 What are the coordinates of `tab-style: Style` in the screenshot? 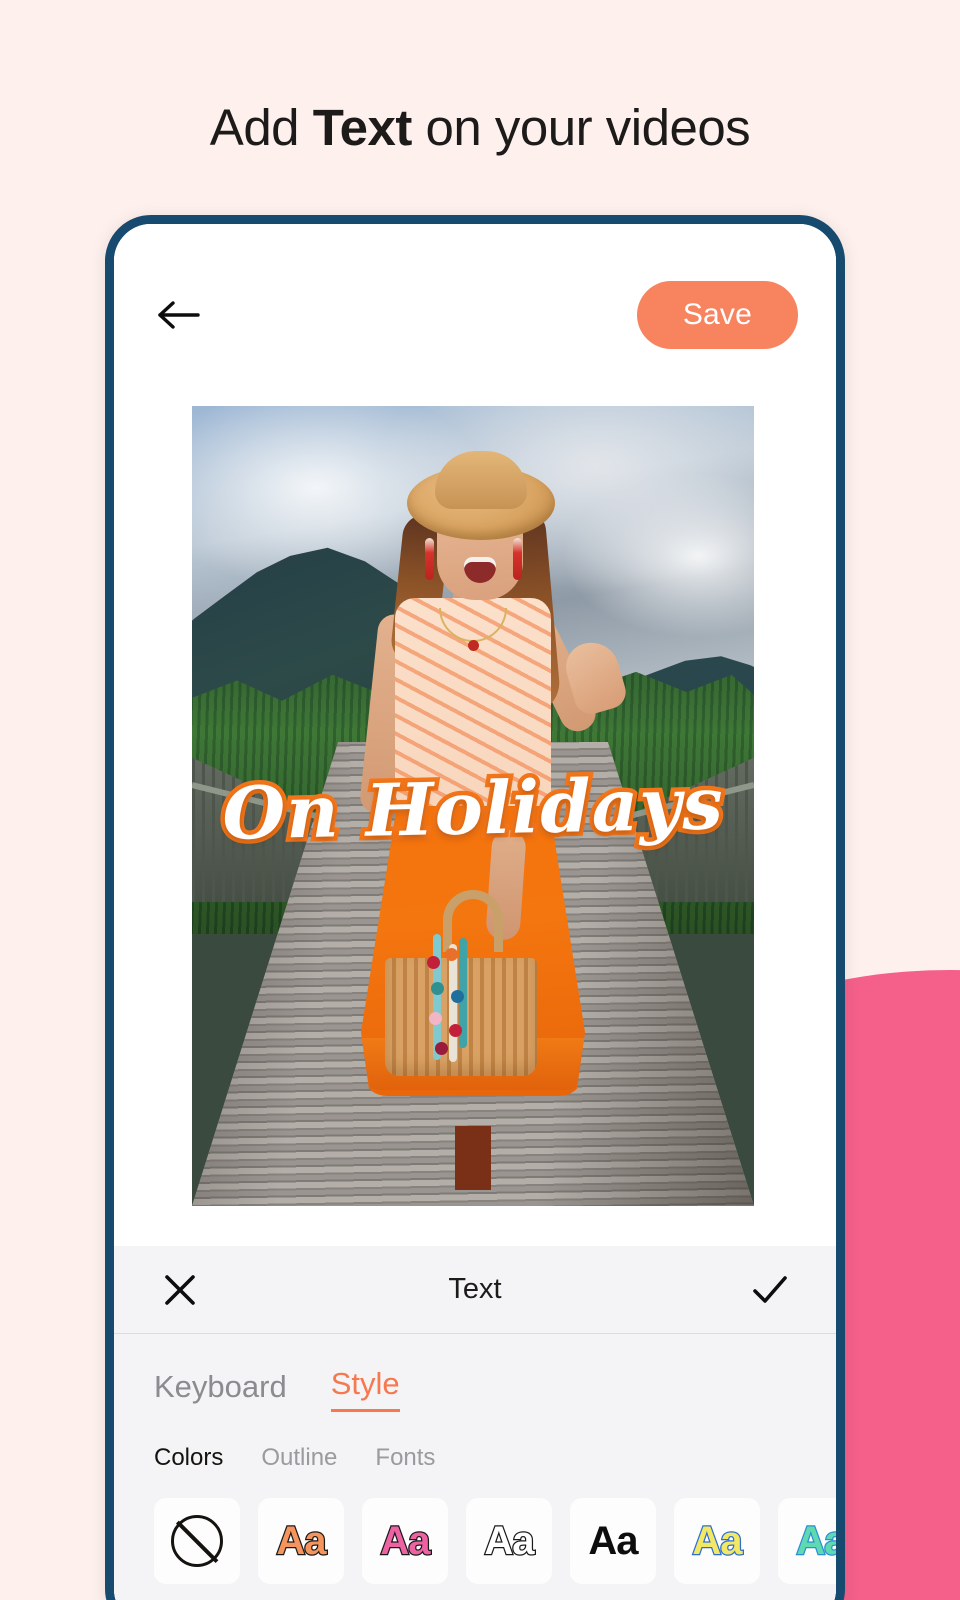 It's located at (365, 1389).